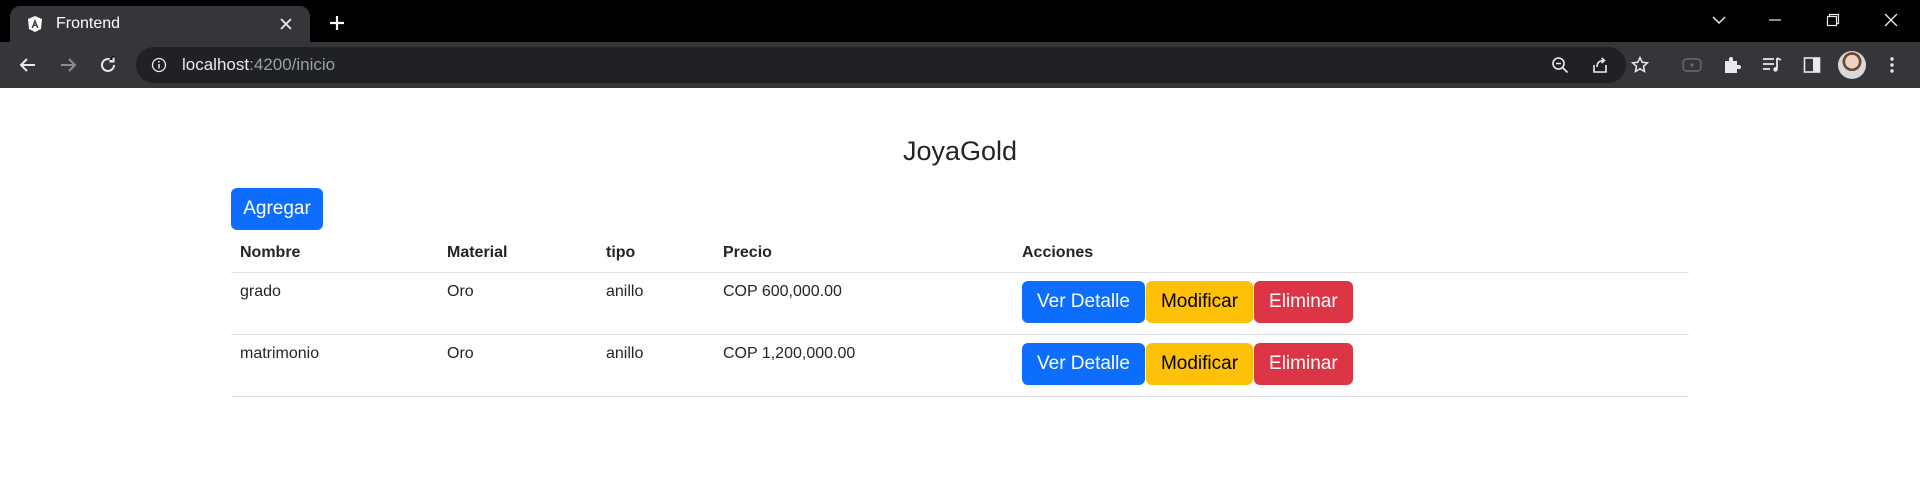  I want to click on close-window-icon, so click(1891, 20).